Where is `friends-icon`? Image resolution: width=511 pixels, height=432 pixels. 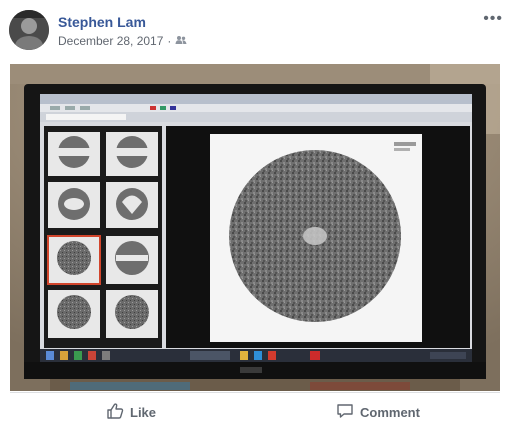
friends-icon is located at coordinates (181, 41).